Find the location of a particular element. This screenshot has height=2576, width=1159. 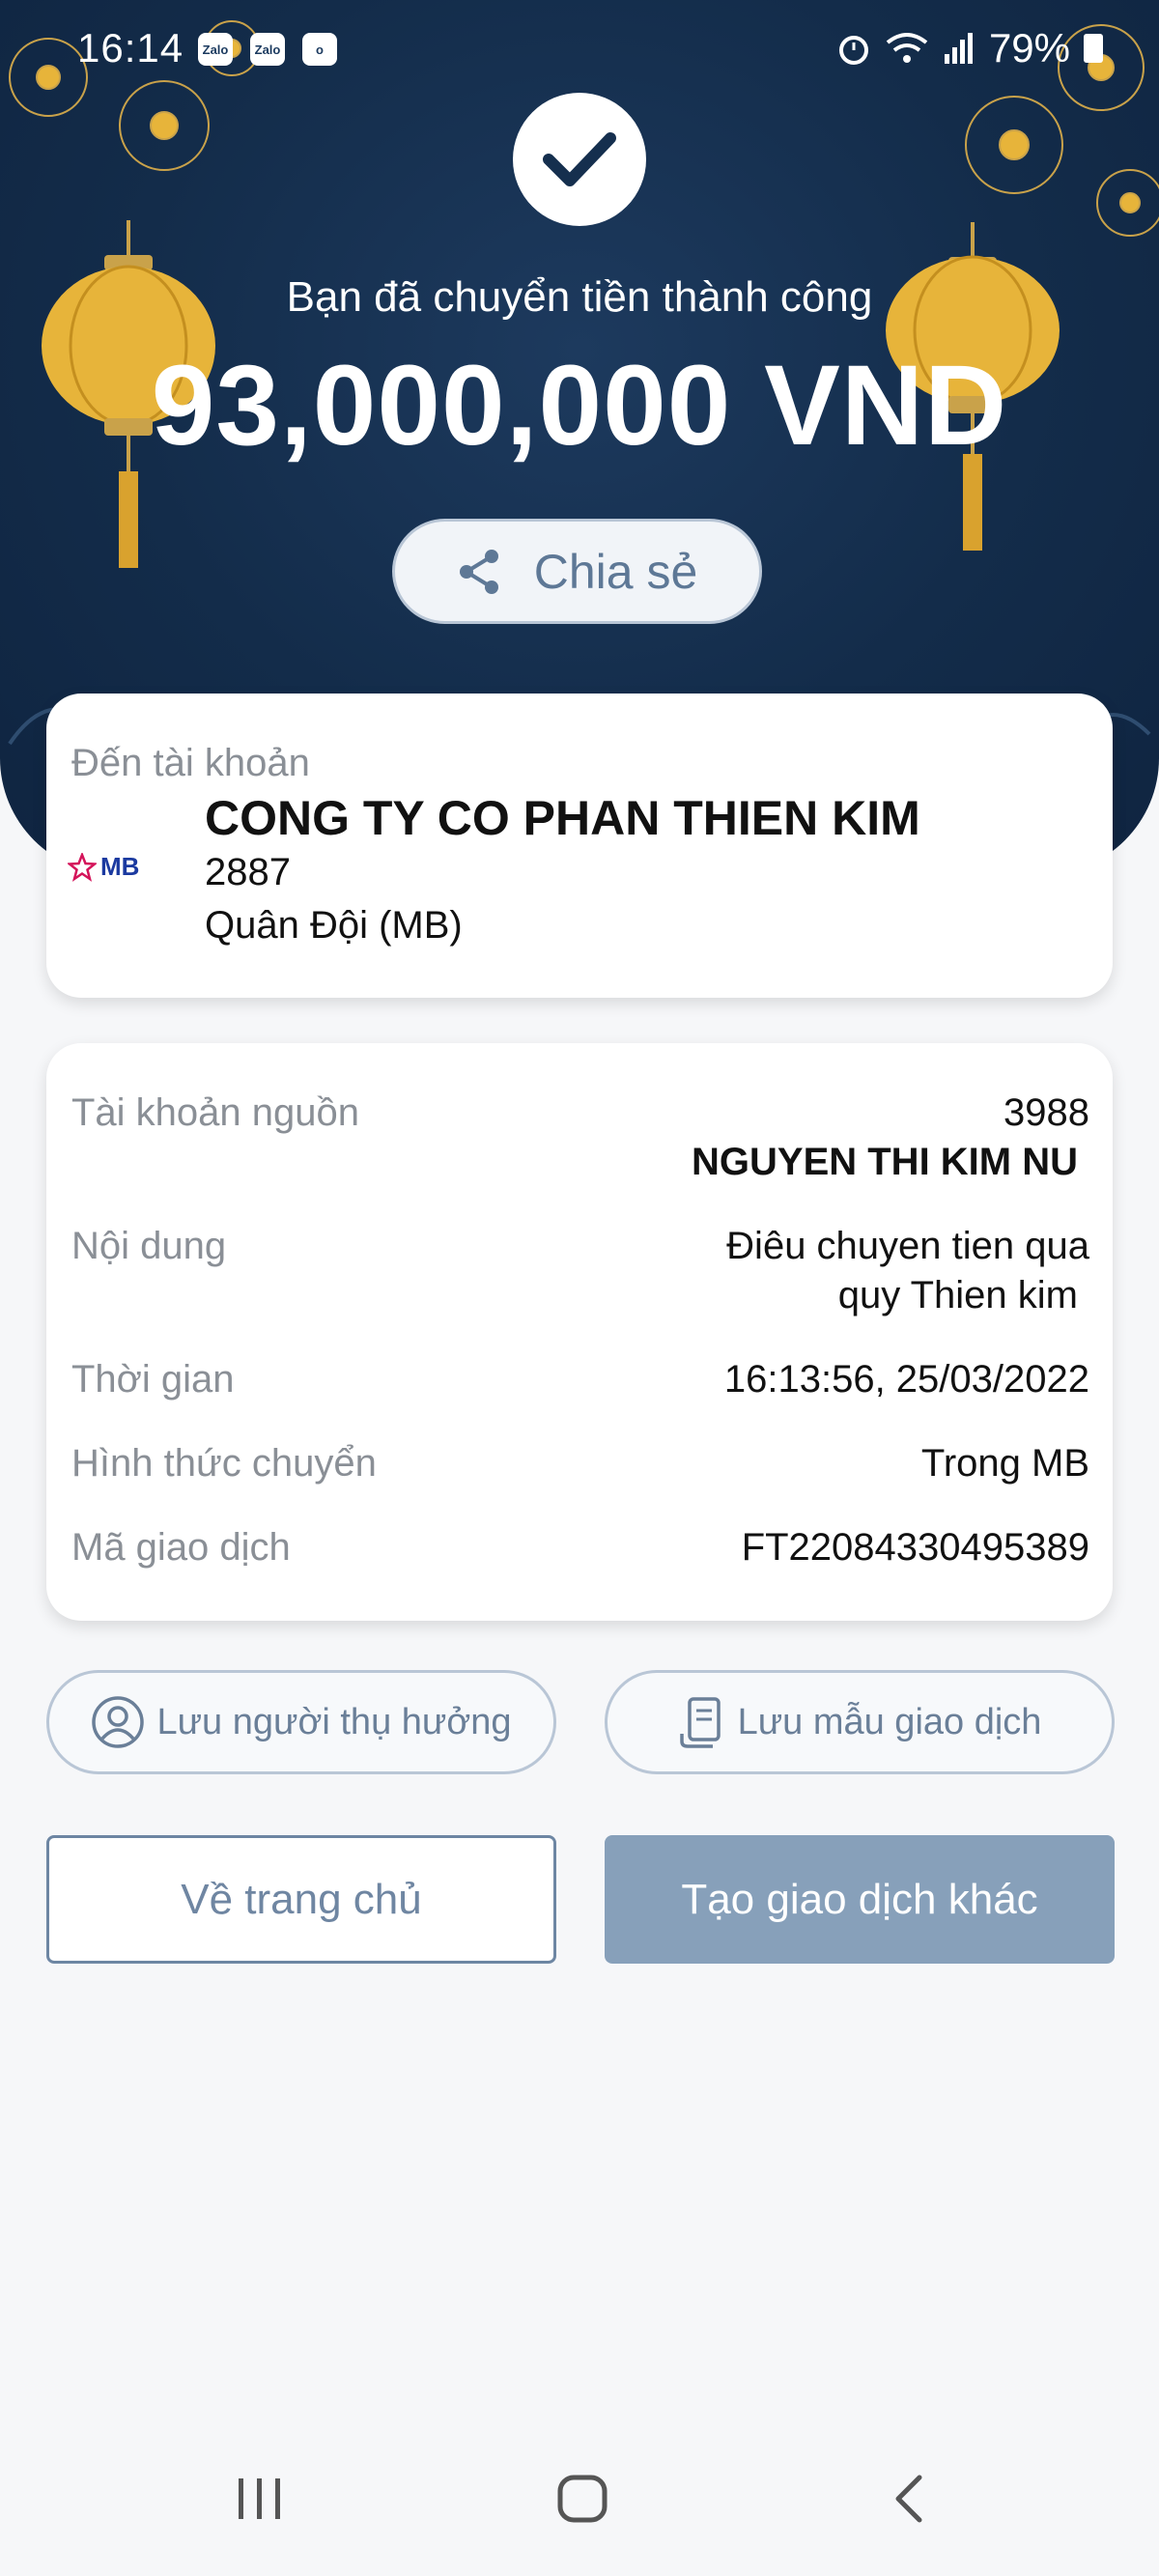

share-label: Chia sẻ is located at coordinates (615, 571).